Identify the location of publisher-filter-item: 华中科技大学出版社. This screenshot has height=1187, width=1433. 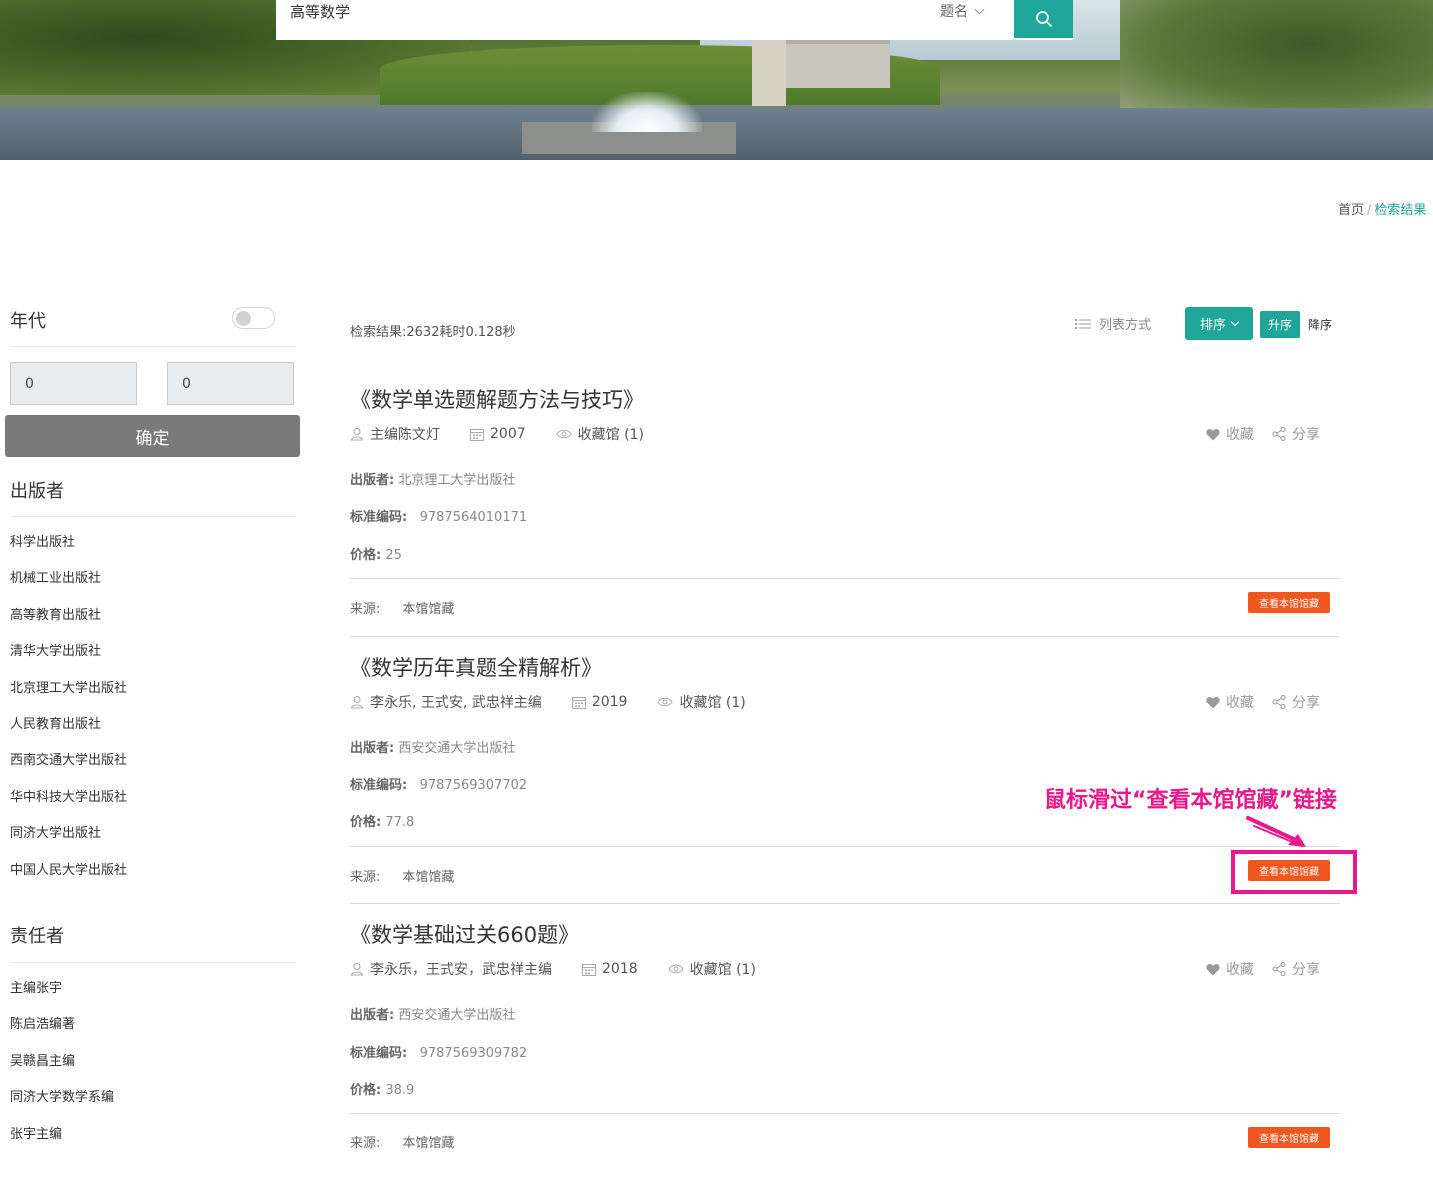
(68, 806).